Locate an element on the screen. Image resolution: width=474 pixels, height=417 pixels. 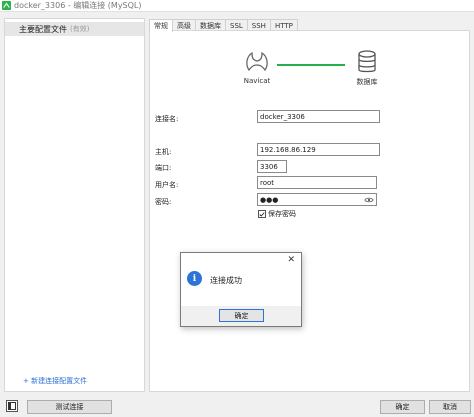
navicat-diagram-node: Navicat is located at coordinates (257, 67).